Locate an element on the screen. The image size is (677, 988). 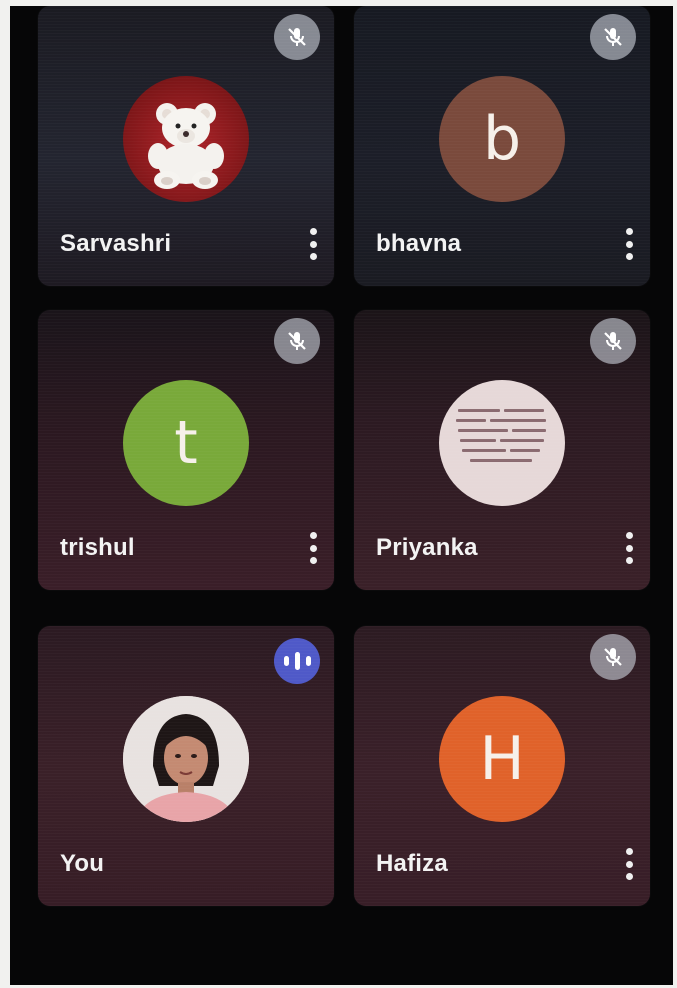
audio-level-icon is located at coordinates (297, 661).